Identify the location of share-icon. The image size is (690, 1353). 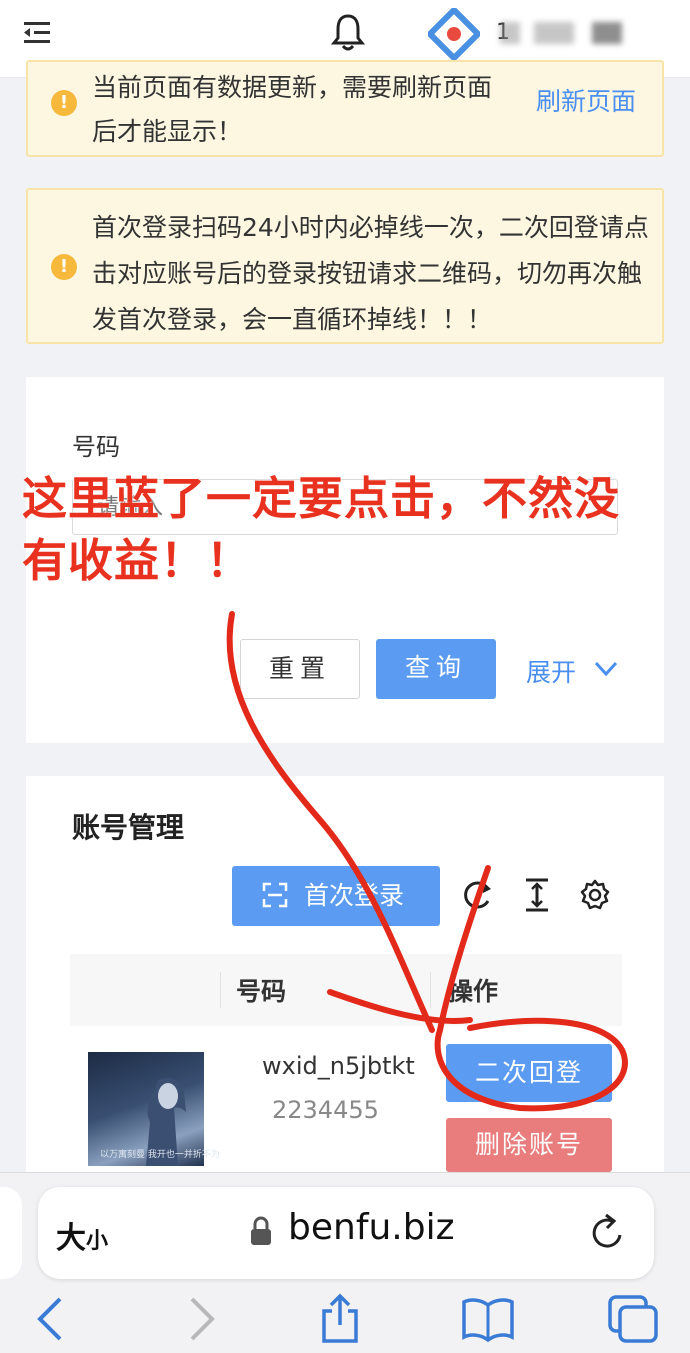
(340, 1319).